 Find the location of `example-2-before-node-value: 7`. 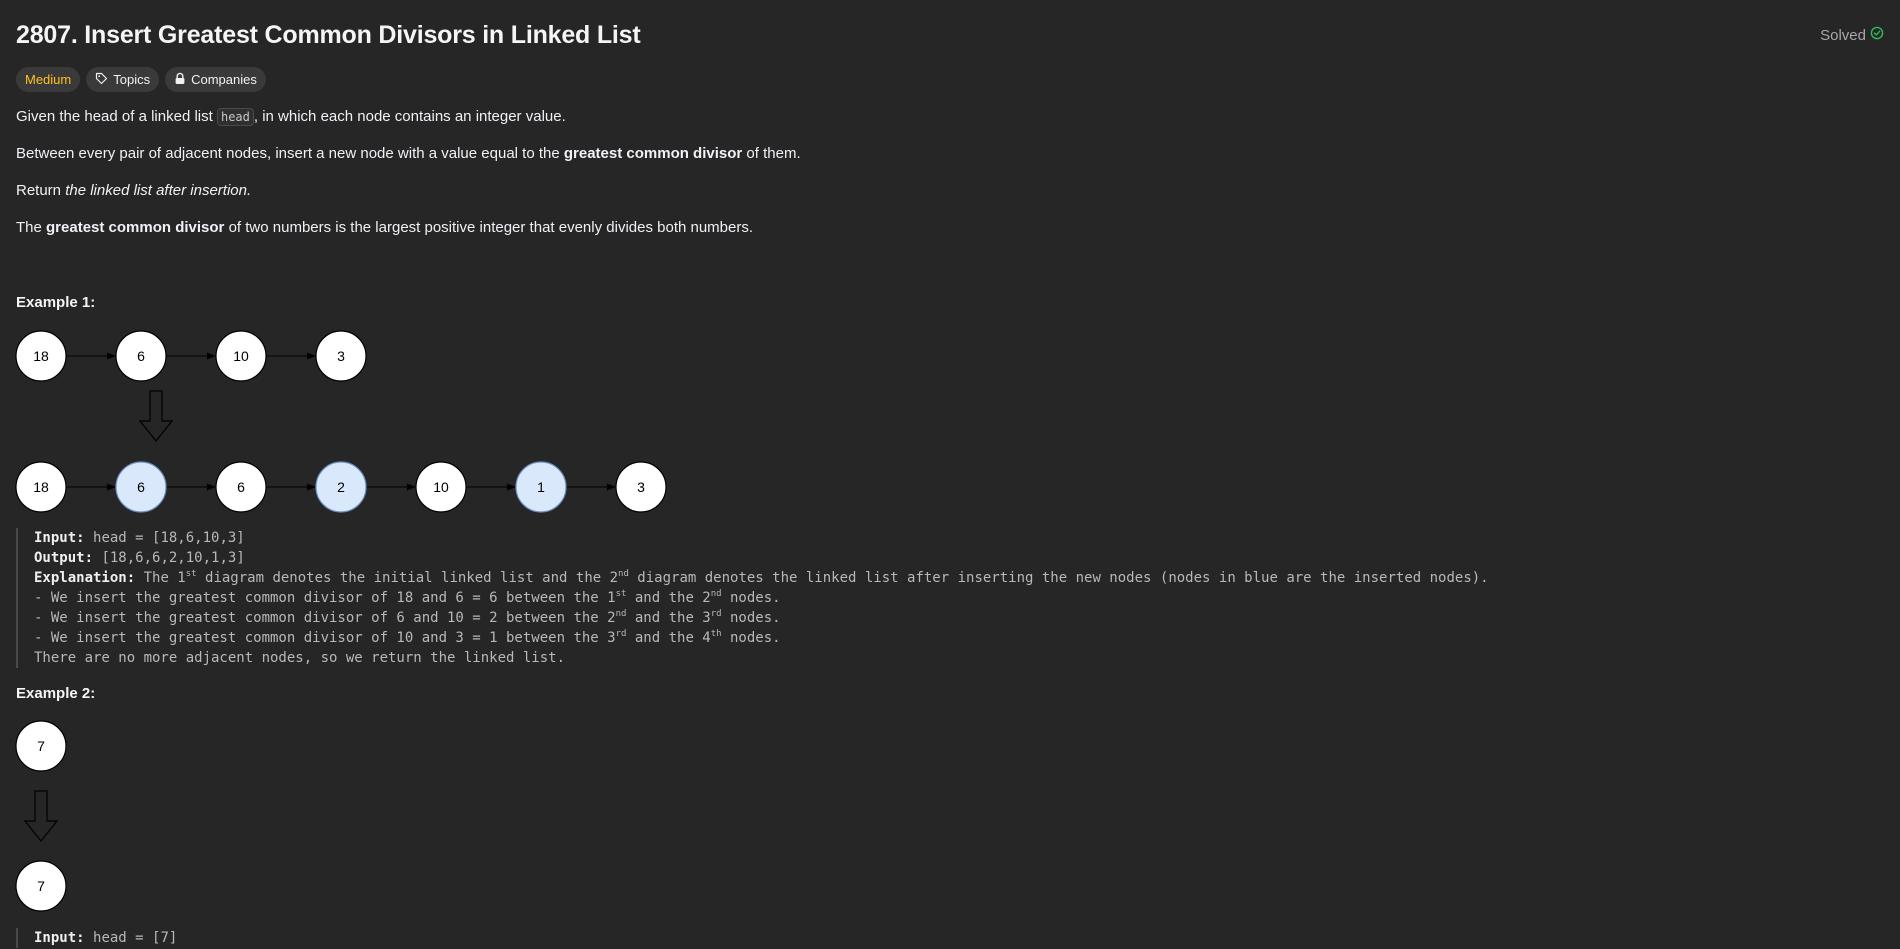

example-2-before-node-value: 7 is located at coordinates (41, 746).